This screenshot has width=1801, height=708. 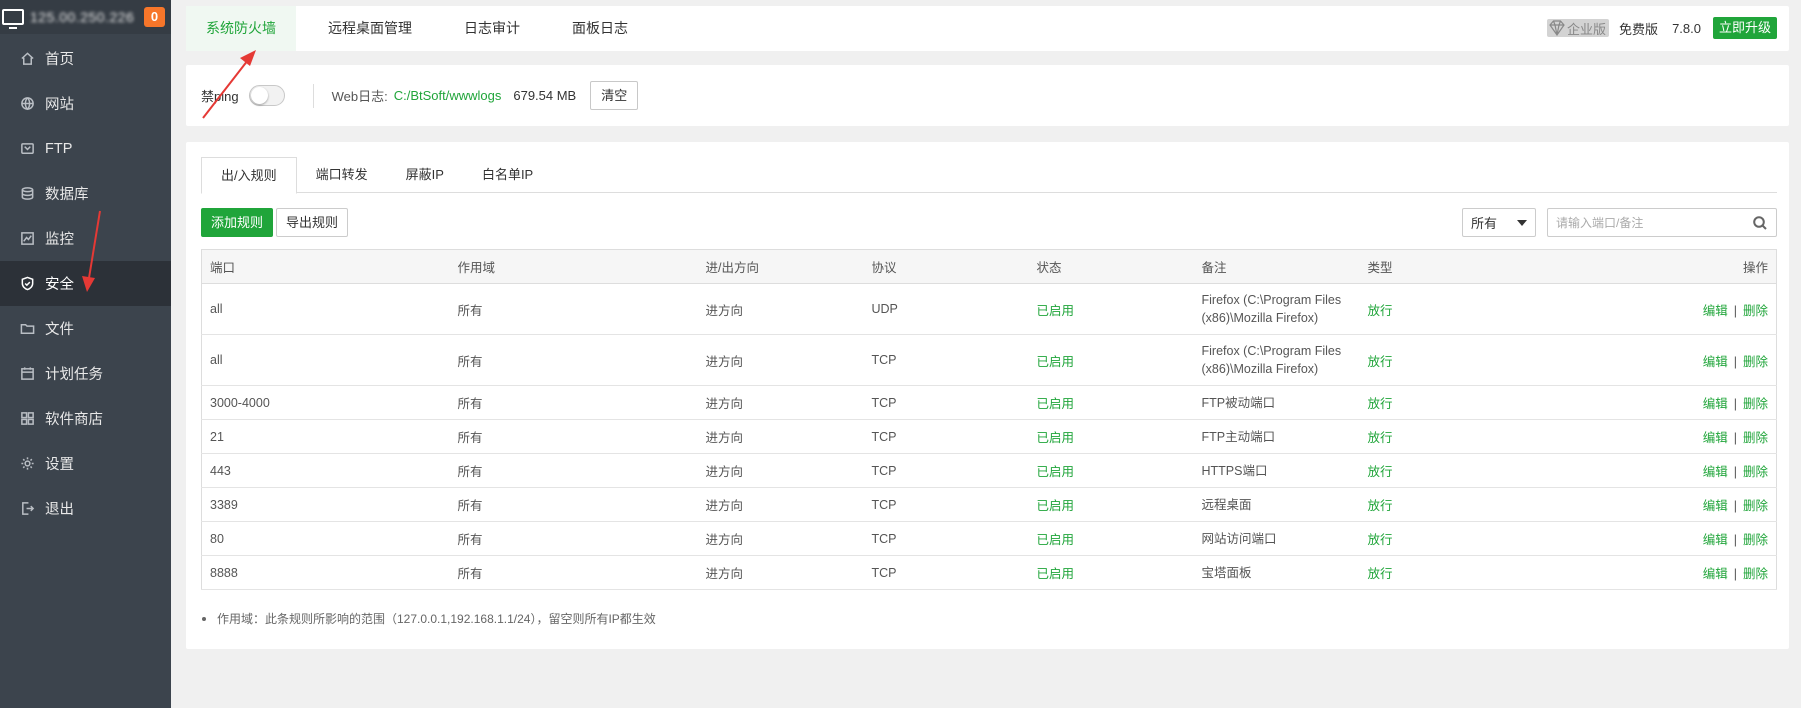 I want to click on remark-line: (x86)\Mozilla Firefox), so click(x=1260, y=318).